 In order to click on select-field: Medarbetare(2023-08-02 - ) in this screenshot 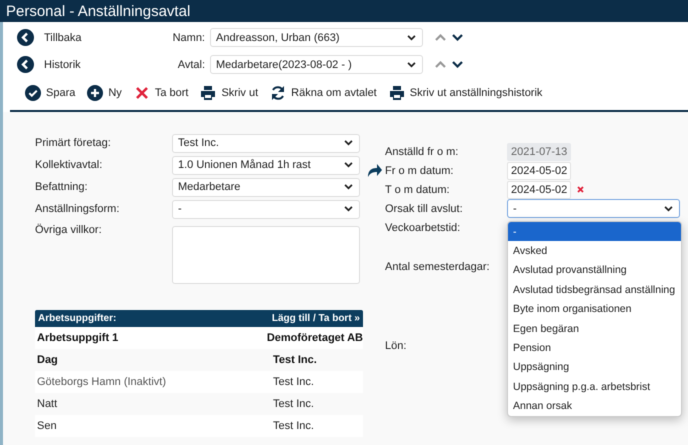, I will do `click(316, 64)`.